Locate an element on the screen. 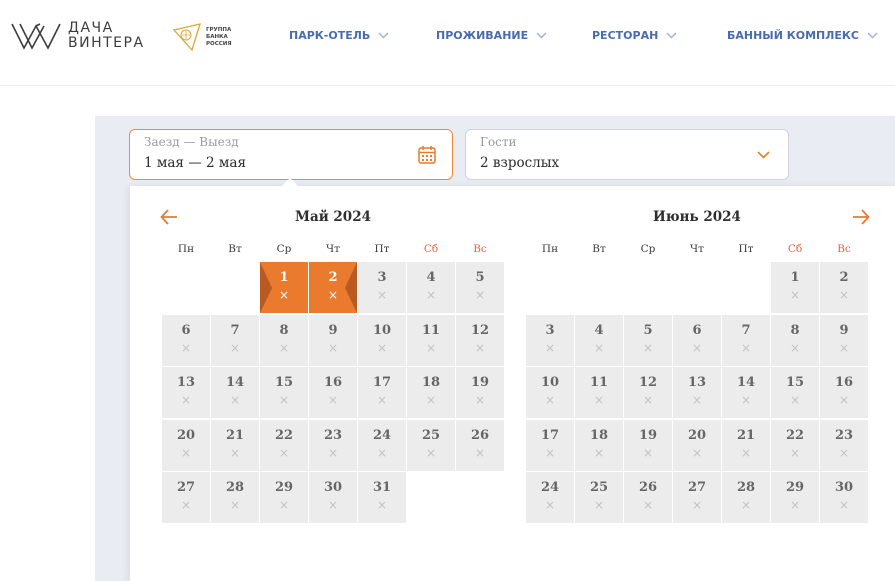 This screenshot has height=581, width=895. nav-bath-complex: БАННЫЙ КОМПЛЕКС is located at coordinates (802, 35).